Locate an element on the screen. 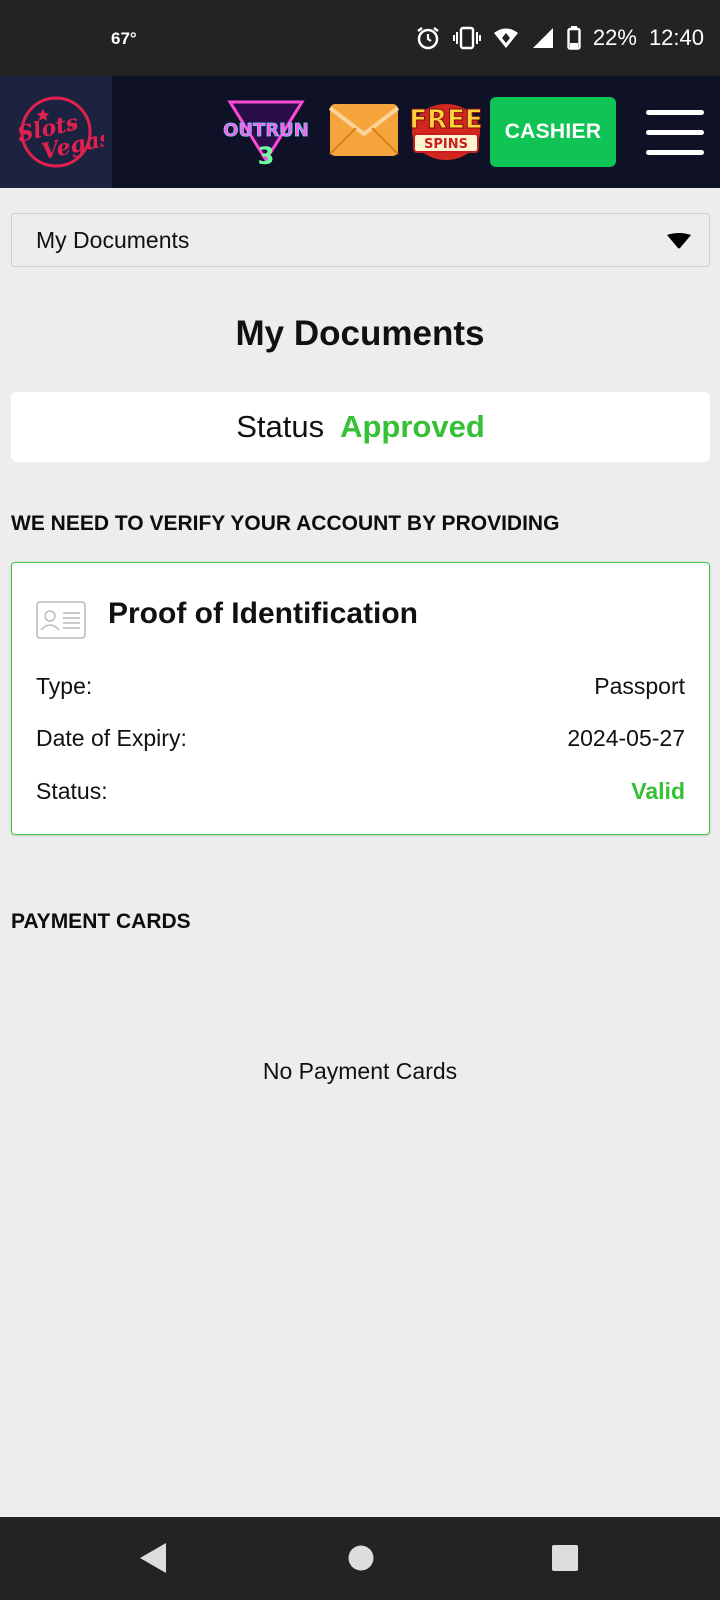 The width and height of the screenshot is (720, 1600). recents-icon is located at coordinates (565, 1560).